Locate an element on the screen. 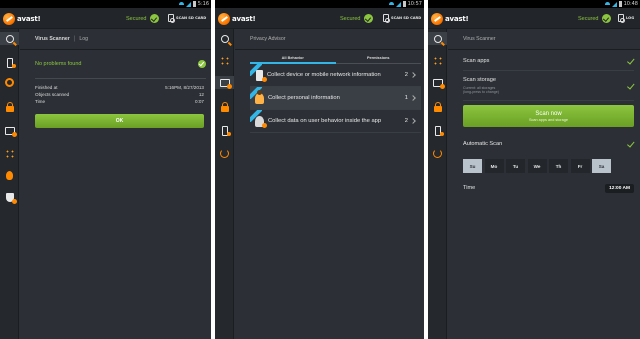  anti-theft-icon is located at coordinates (9, 175).